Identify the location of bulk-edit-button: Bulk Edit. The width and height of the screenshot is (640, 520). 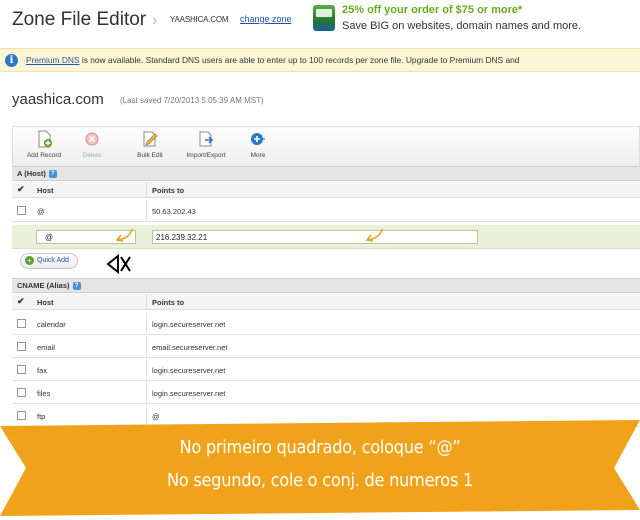
(150, 147).